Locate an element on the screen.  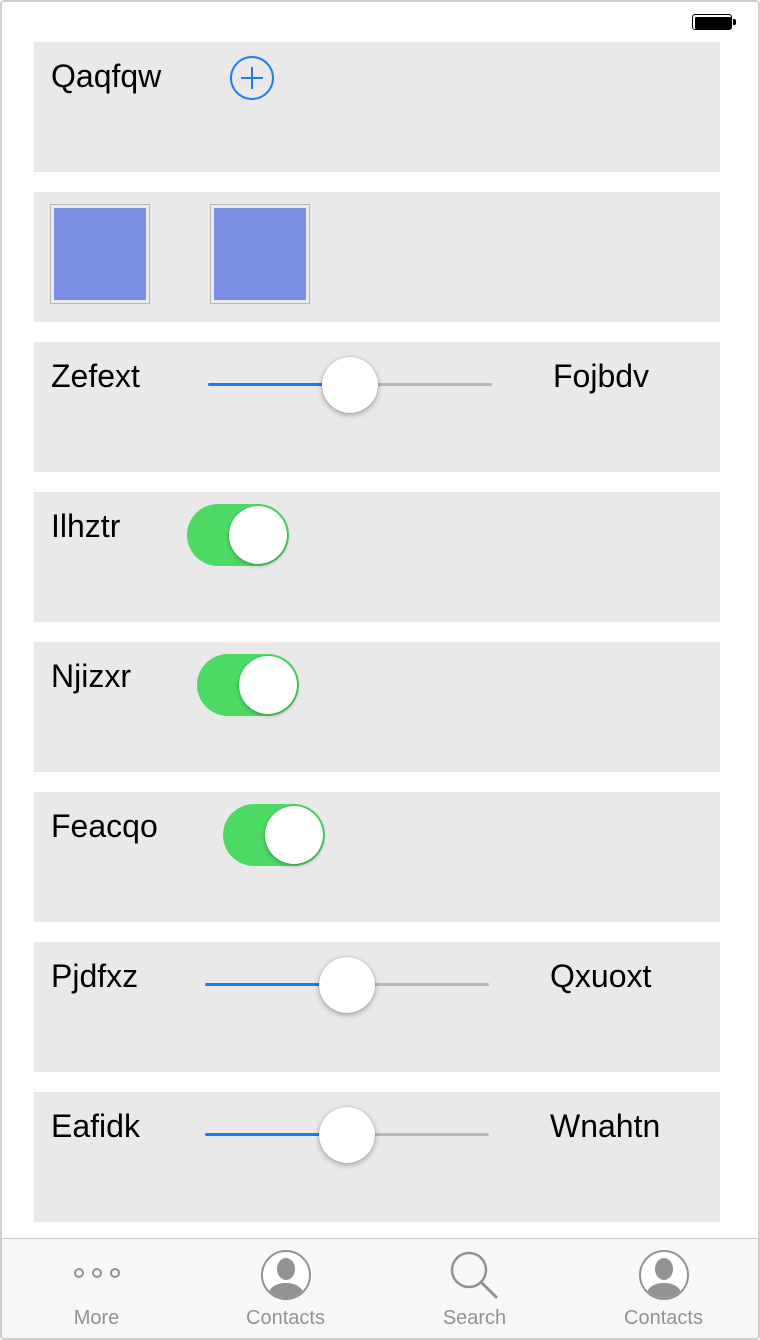
more-dots-icon is located at coordinates (97, 1276).